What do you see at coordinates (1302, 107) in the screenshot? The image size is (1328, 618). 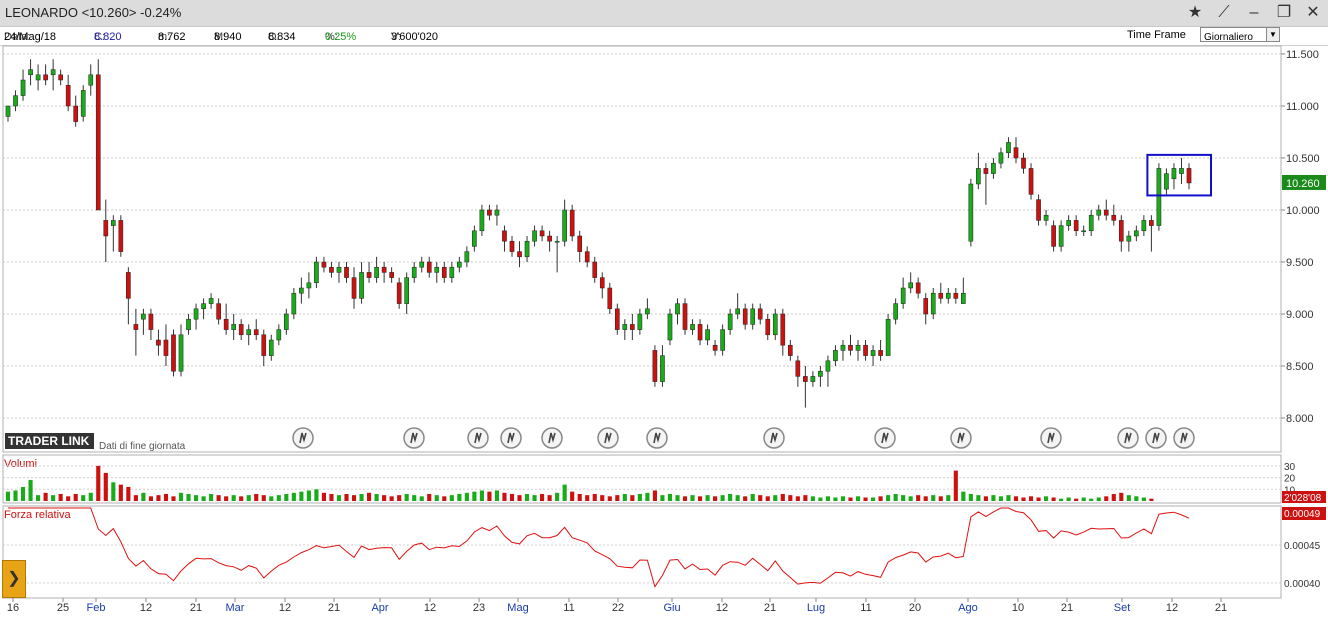 I see `price-tick-label: 11.000` at bounding box center [1302, 107].